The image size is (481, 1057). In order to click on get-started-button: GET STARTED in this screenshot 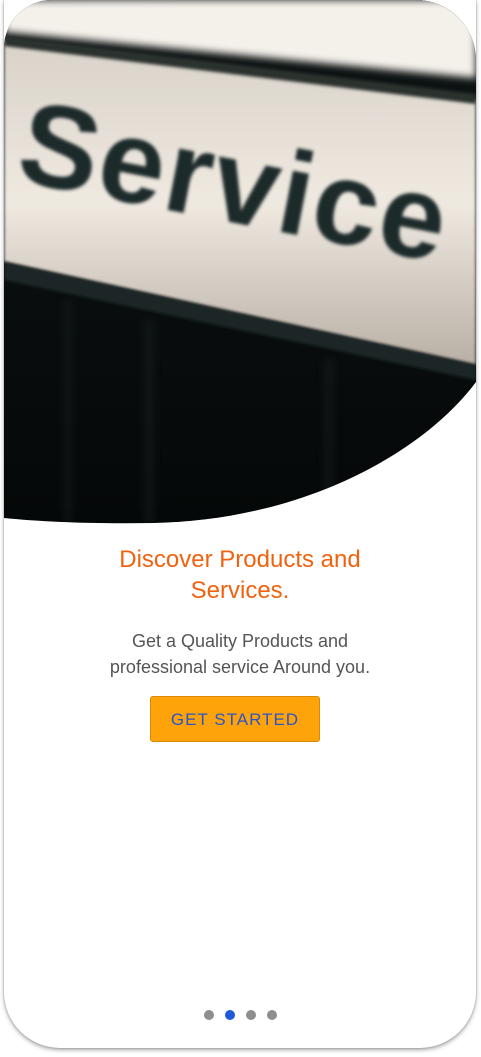, I will do `click(235, 719)`.